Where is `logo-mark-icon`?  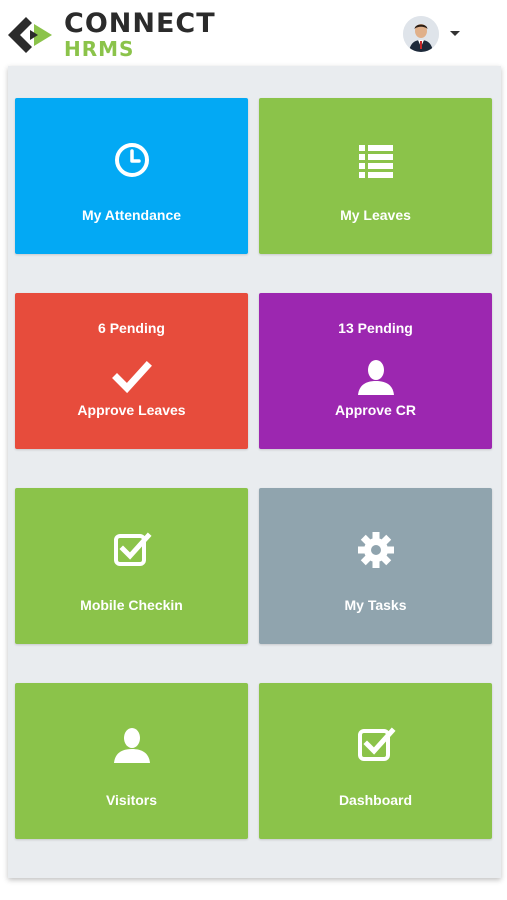 logo-mark-icon is located at coordinates (30, 35).